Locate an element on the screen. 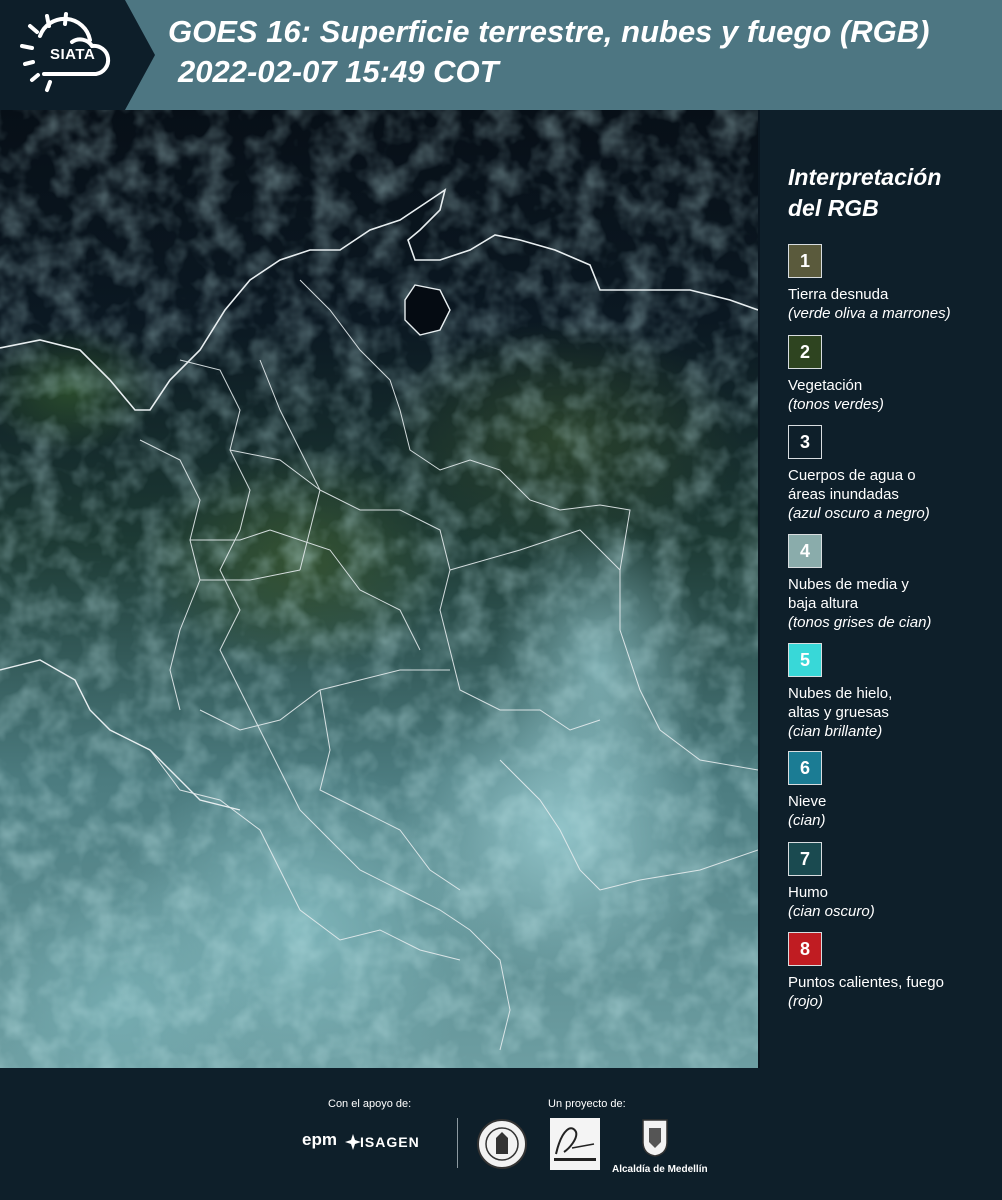 The image size is (1002, 1200). legend-swatch: 4 is located at coordinates (805, 551).